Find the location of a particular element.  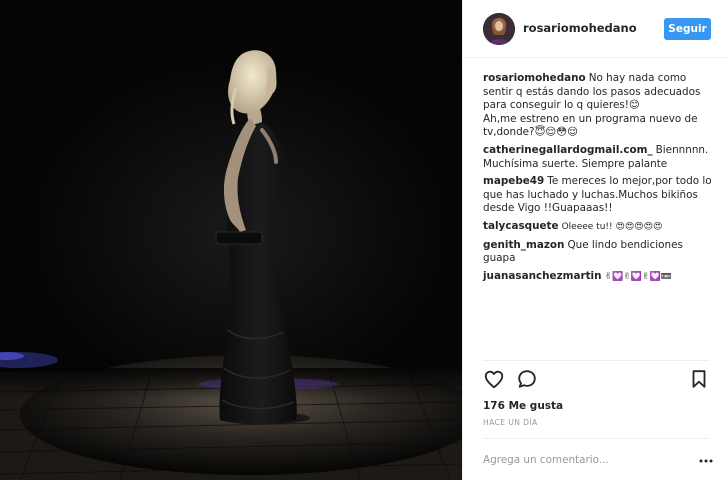

post-timestamp: HACE UN DÍA is located at coordinates (510, 422).